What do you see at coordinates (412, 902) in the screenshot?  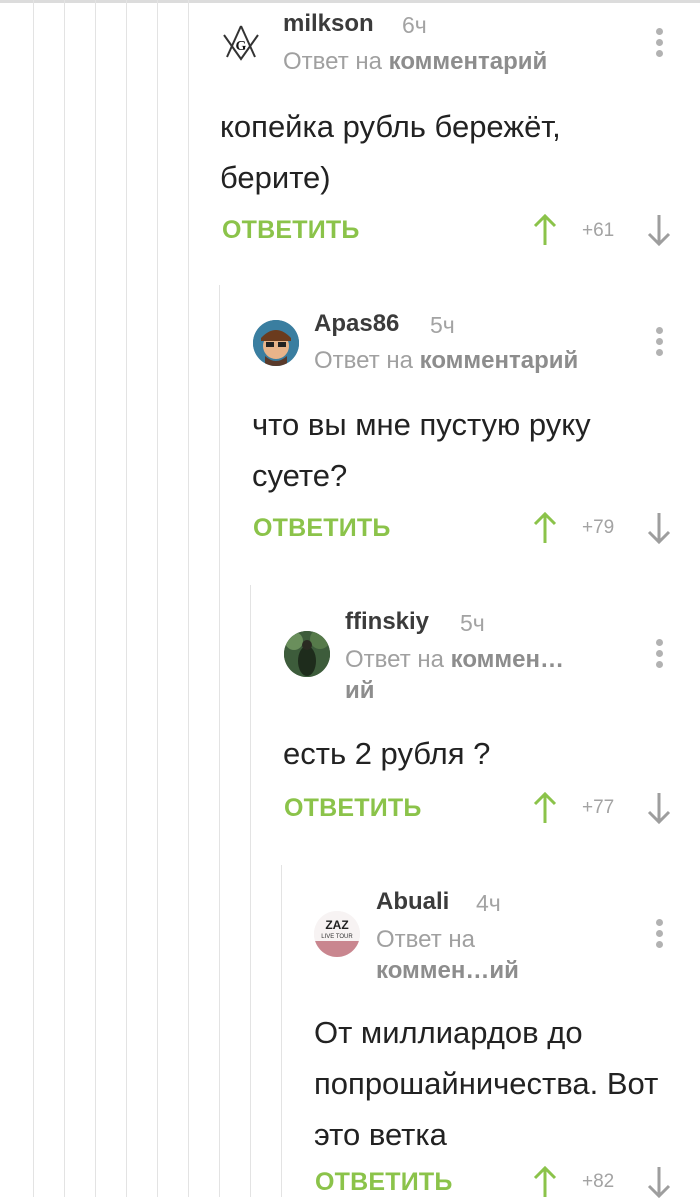 I see `username: Abuali` at bounding box center [412, 902].